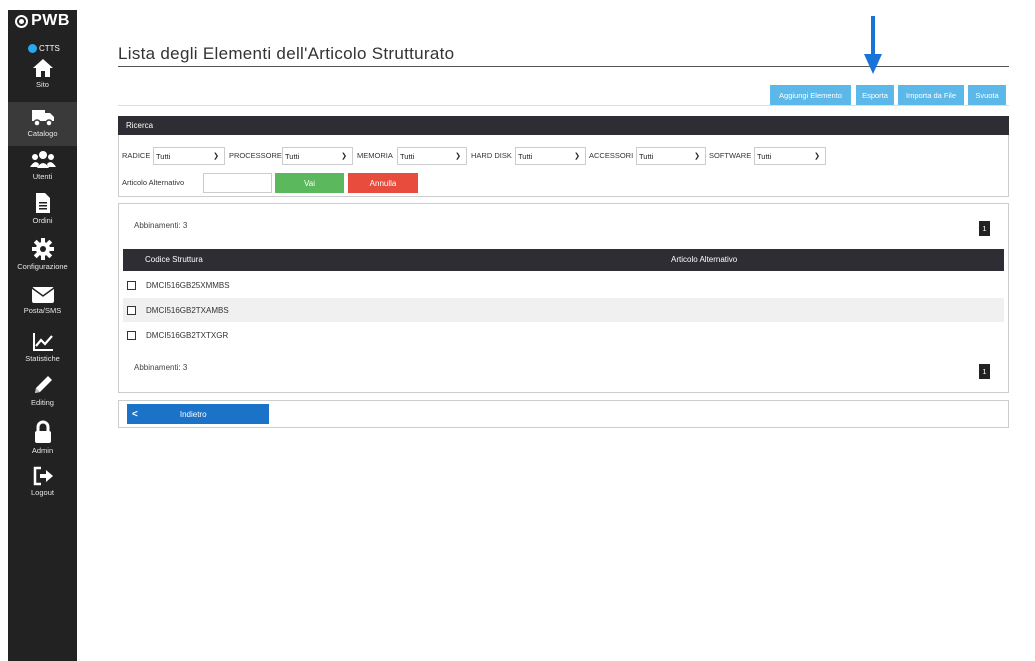  I want to click on add-element-button: Aggiungi Elemento, so click(810, 95).